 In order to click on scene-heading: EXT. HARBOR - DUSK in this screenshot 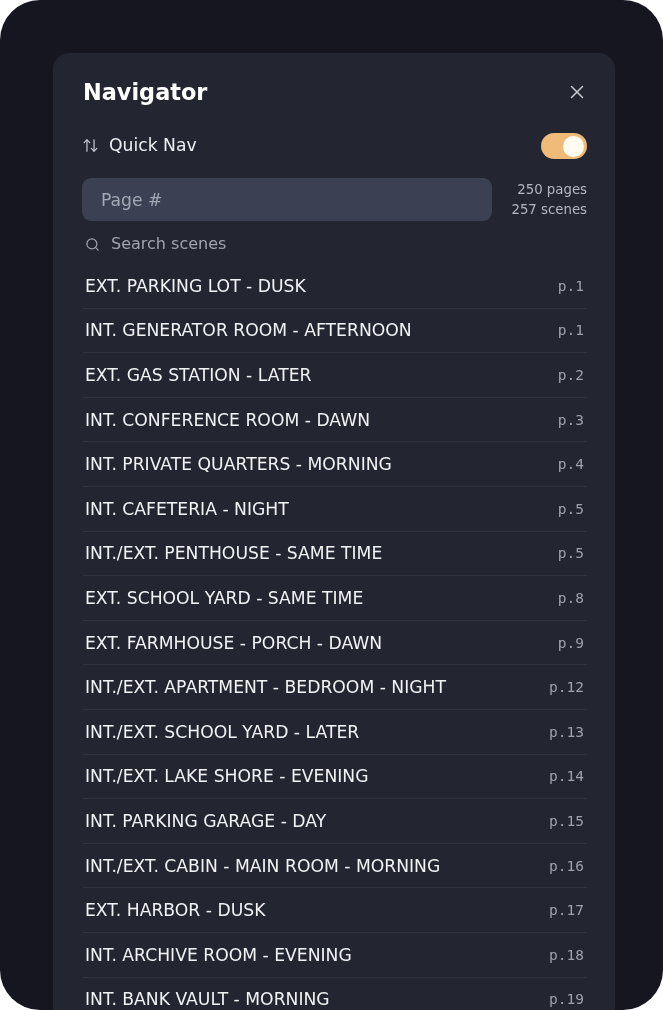, I will do `click(175, 910)`.